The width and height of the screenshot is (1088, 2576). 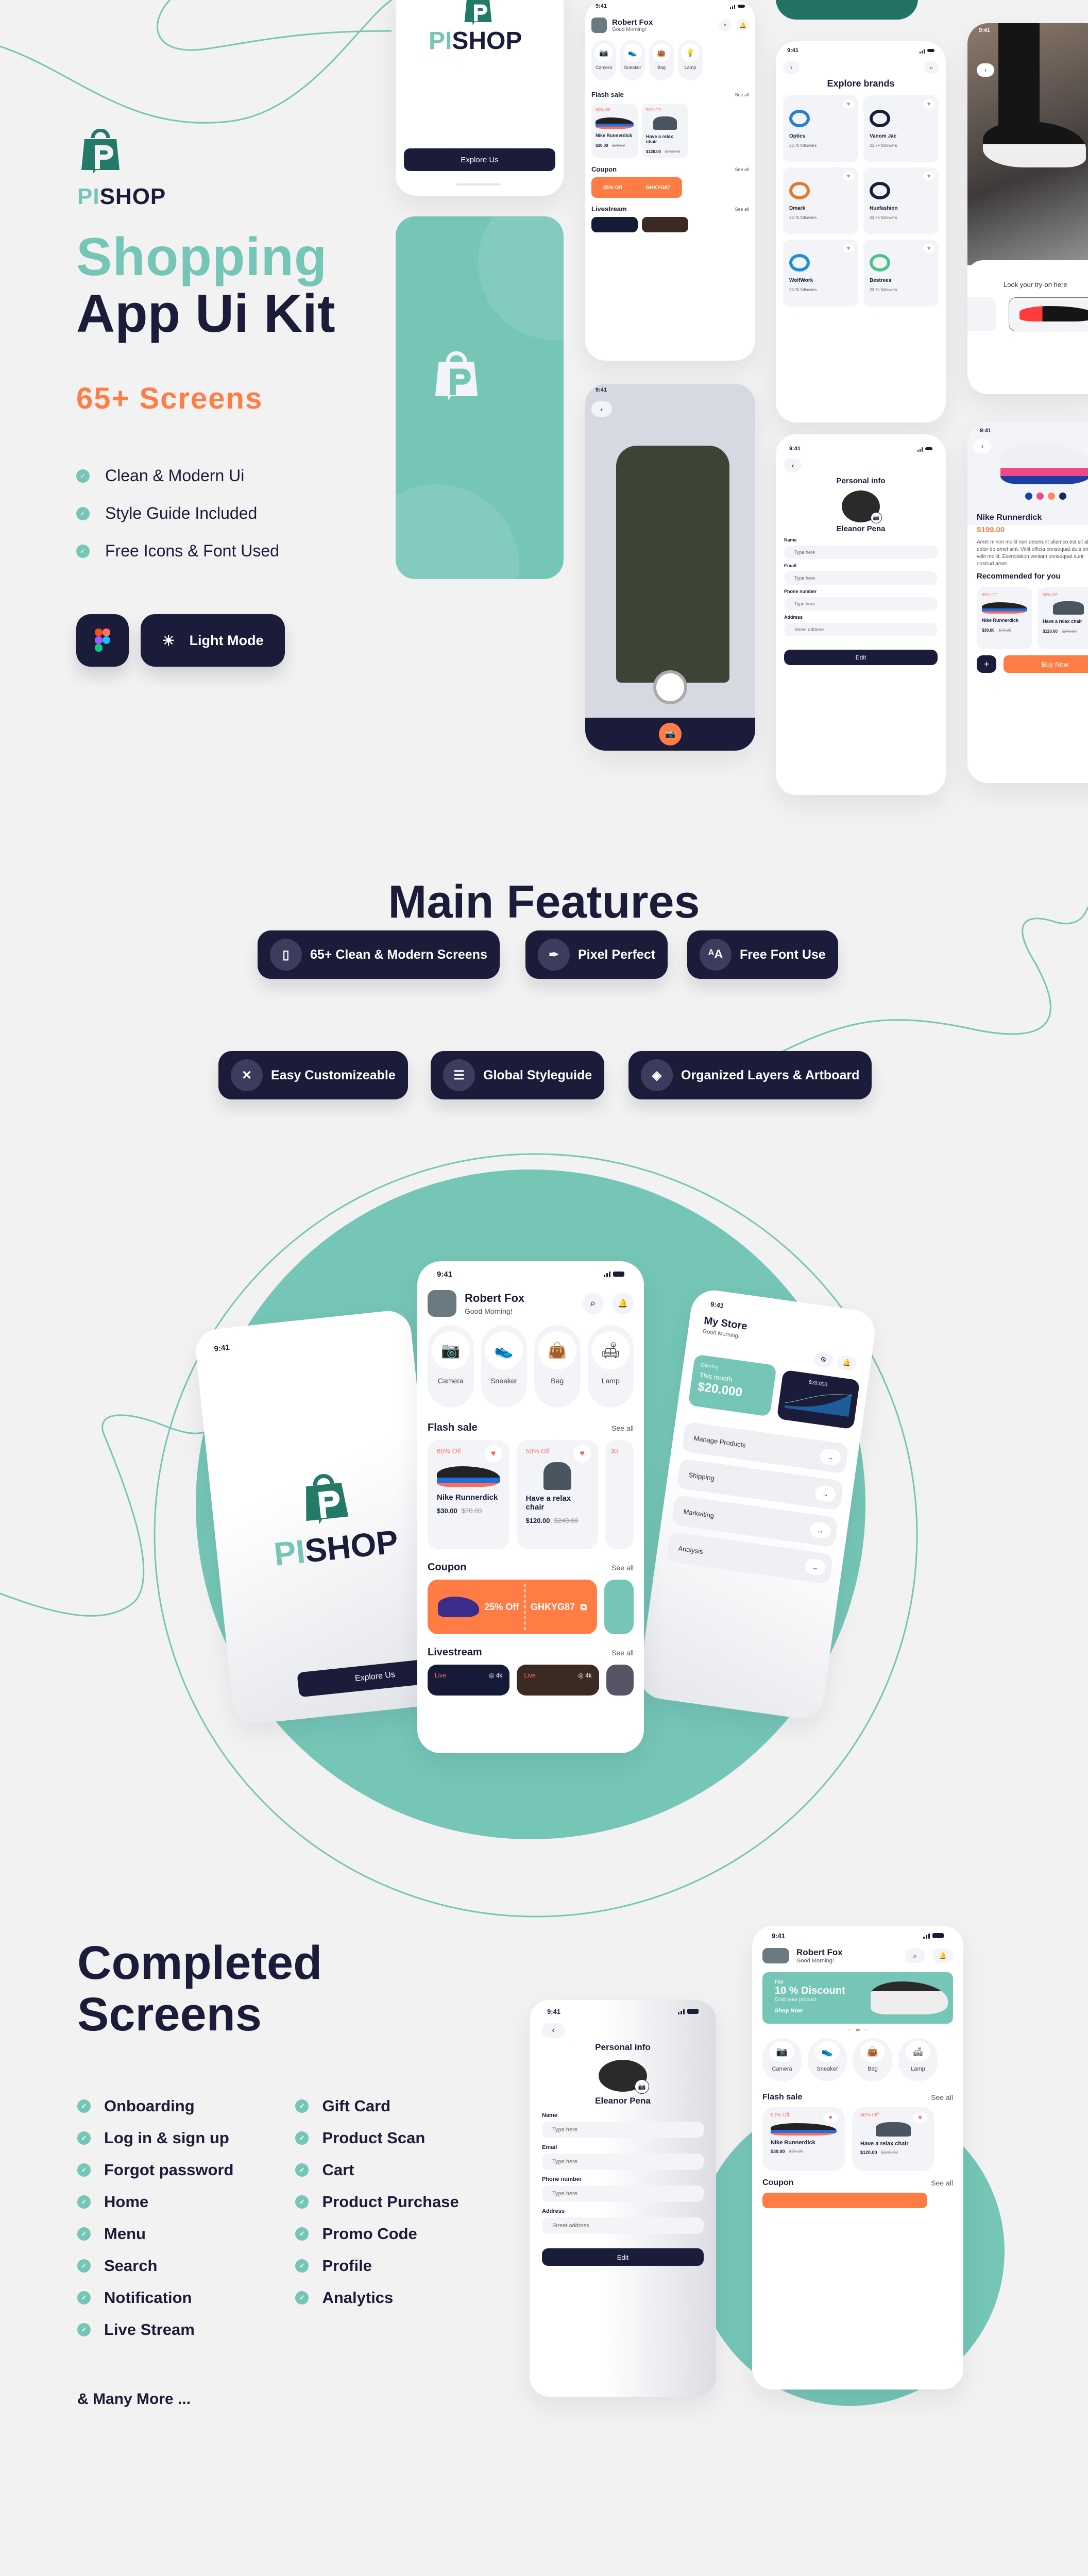 What do you see at coordinates (981, 314) in the screenshot?
I see `try-on-thumb` at bounding box center [981, 314].